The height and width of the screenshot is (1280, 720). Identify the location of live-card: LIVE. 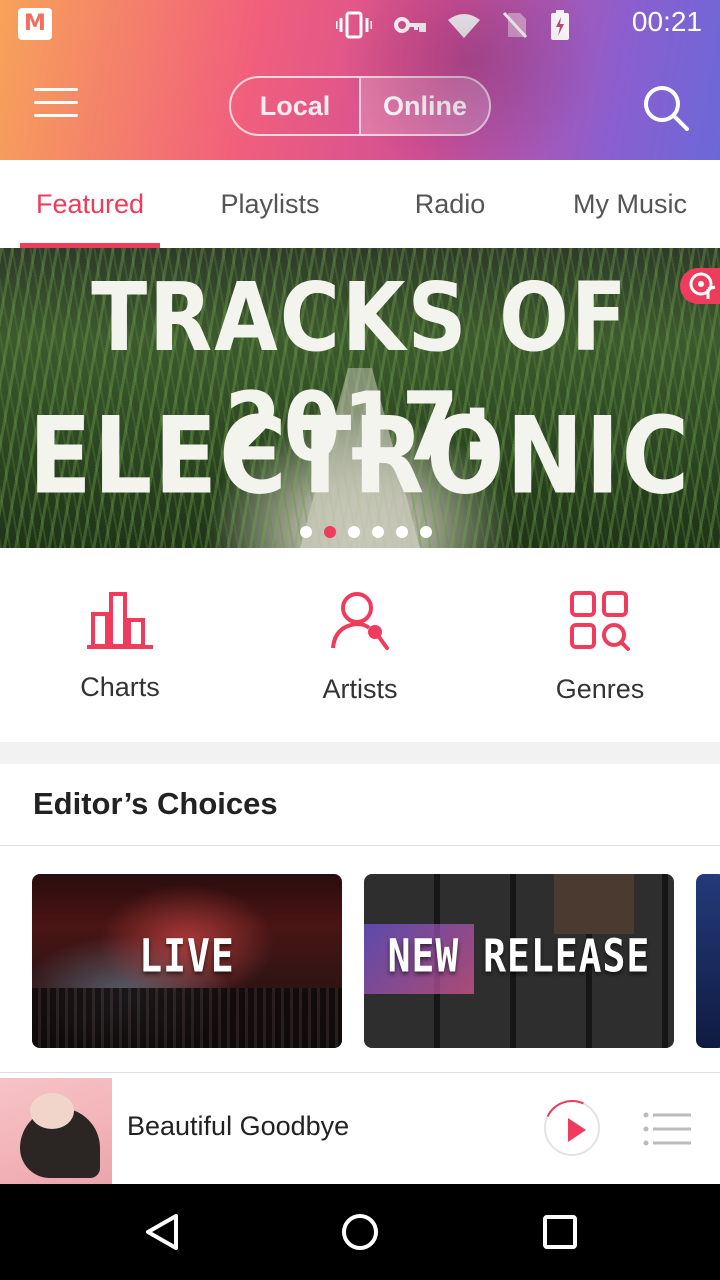
(187, 961).